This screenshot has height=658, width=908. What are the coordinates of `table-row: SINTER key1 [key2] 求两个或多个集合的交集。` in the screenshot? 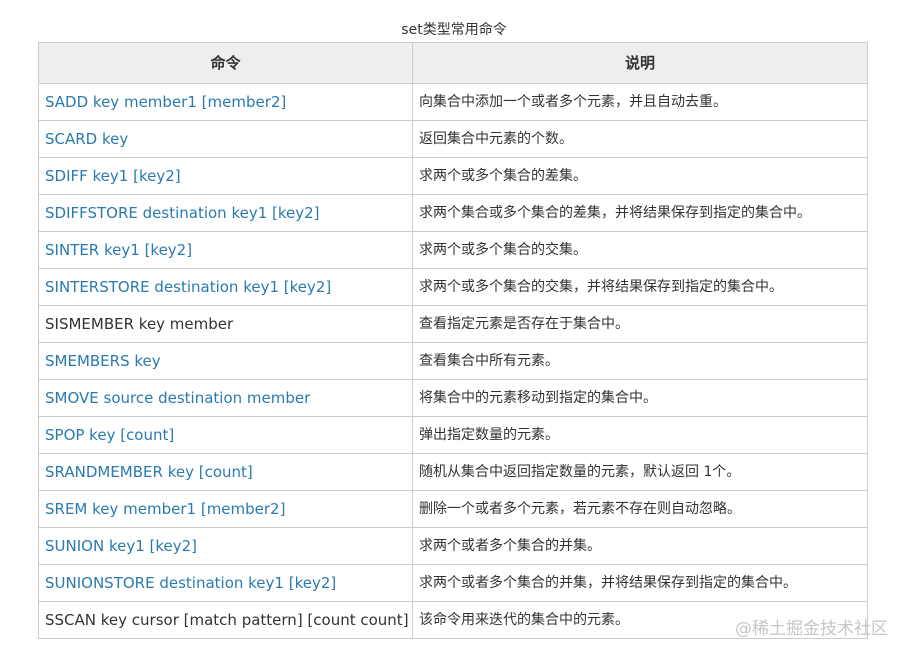 It's located at (453, 250).